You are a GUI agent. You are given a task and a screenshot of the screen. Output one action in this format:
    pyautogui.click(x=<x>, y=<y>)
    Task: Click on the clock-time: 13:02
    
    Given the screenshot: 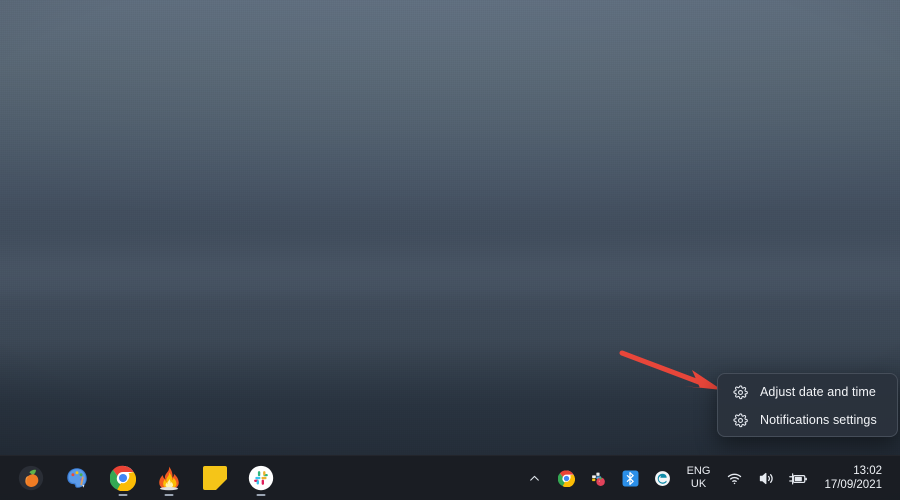 What is the action you would take?
    pyautogui.click(x=867, y=471)
    